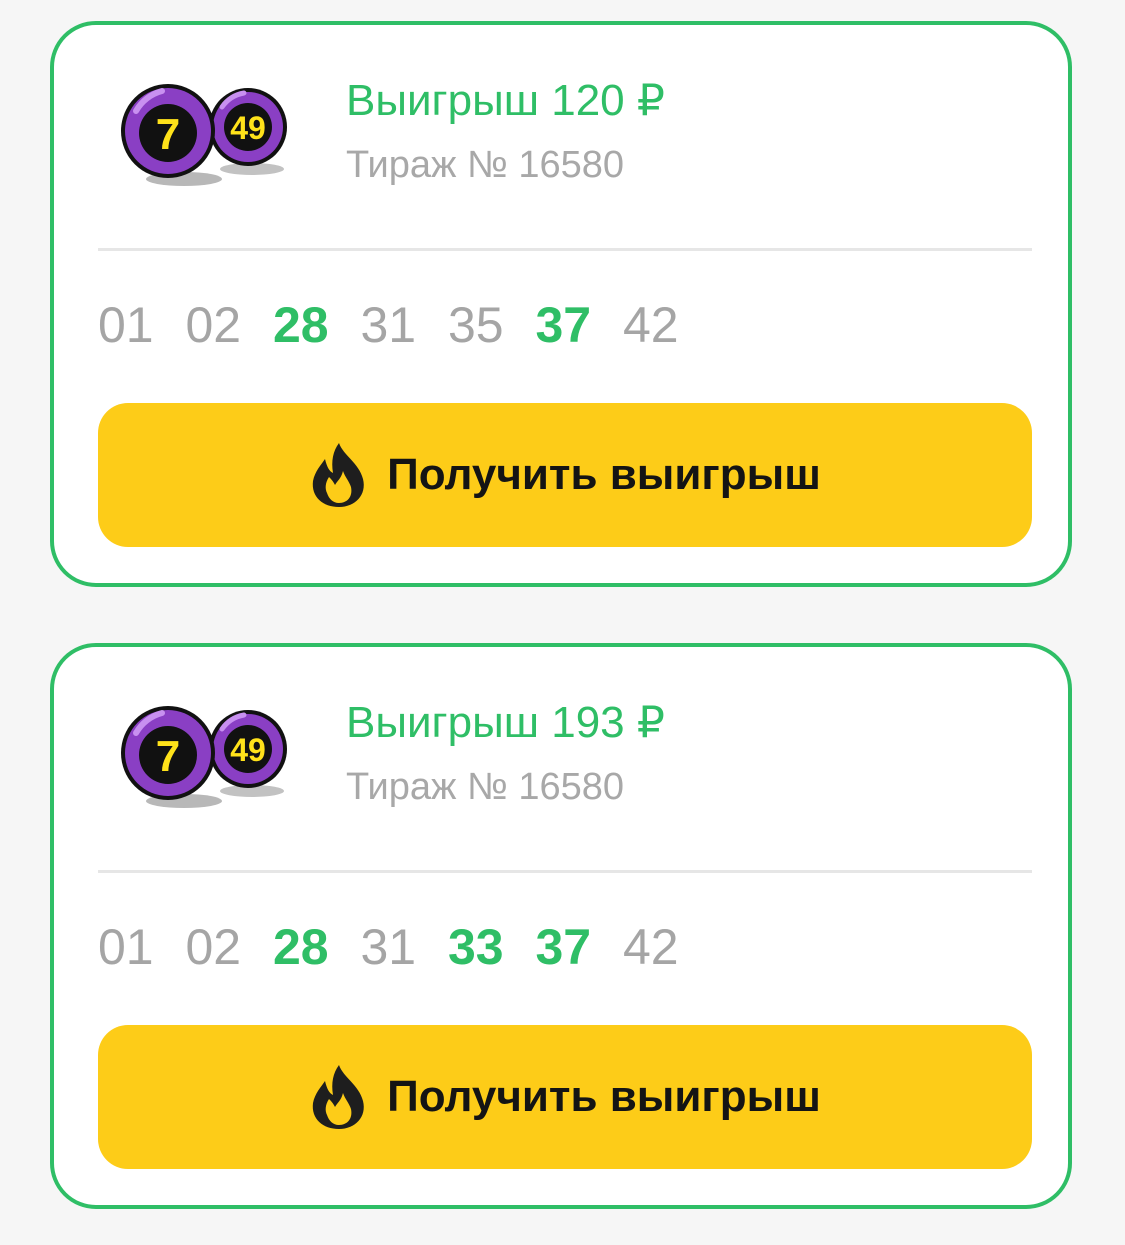 Image resolution: width=1125 pixels, height=1245 pixels. What do you see at coordinates (476, 325) in the screenshot?
I see `ticket-number: 35` at bounding box center [476, 325].